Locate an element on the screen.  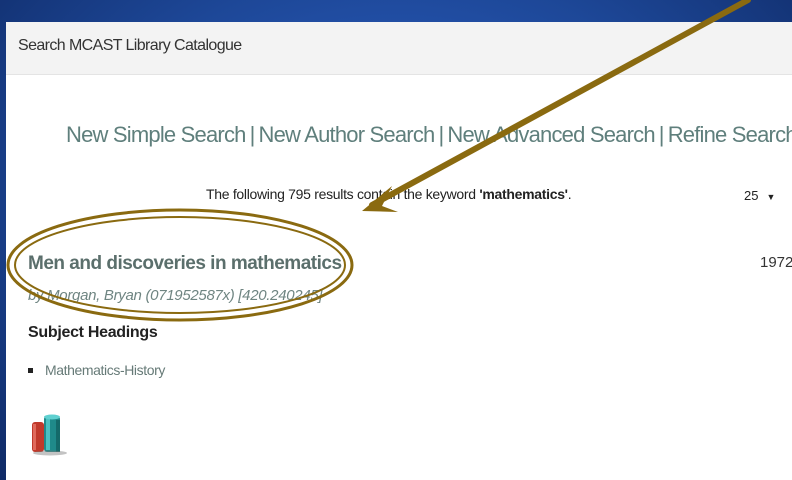
panel-header: Search MCAST Library Catalogue is located at coordinates (399, 48).